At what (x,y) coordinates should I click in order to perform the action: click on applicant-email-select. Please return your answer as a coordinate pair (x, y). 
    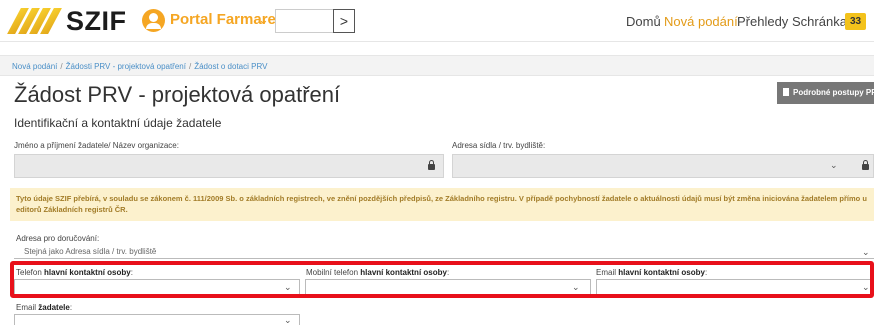
    Looking at the image, I should click on (157, 319).